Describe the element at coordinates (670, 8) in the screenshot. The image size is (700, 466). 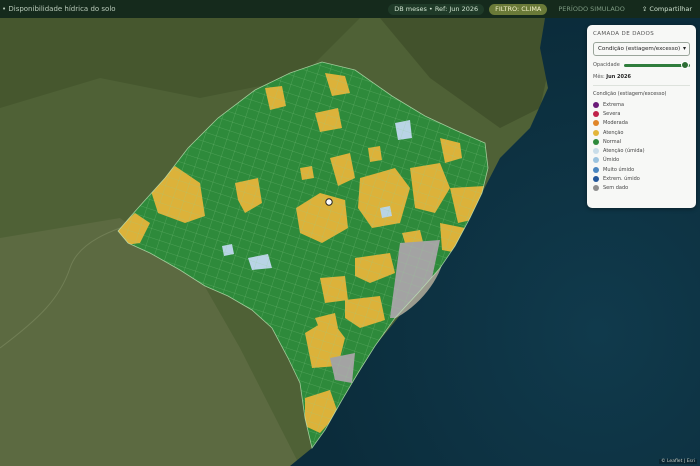
I see `share-label: Compartilhar` at that location.